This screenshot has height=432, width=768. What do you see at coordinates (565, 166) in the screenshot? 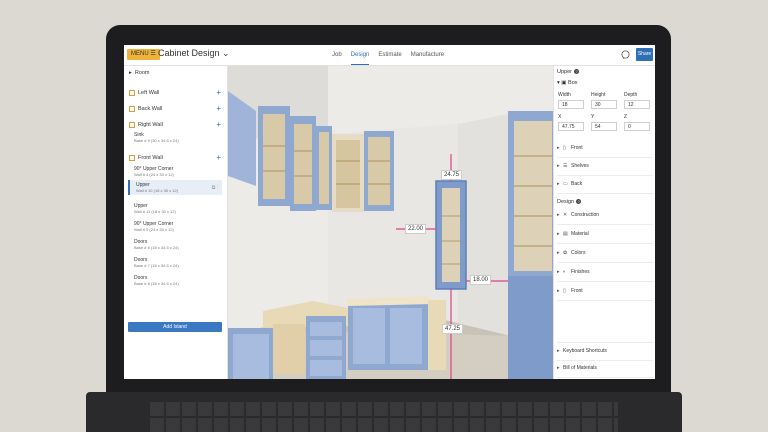
I see `shelves-icon: ☰` at bounding box center [565, 166].